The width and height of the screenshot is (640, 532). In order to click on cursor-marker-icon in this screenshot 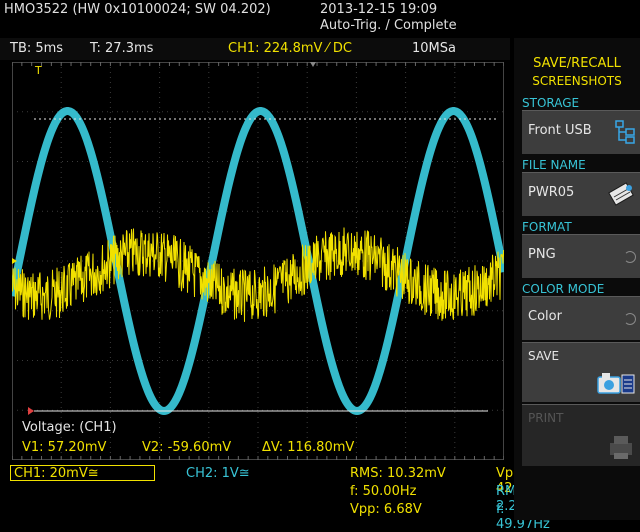, I will do `click(31, 411)`.